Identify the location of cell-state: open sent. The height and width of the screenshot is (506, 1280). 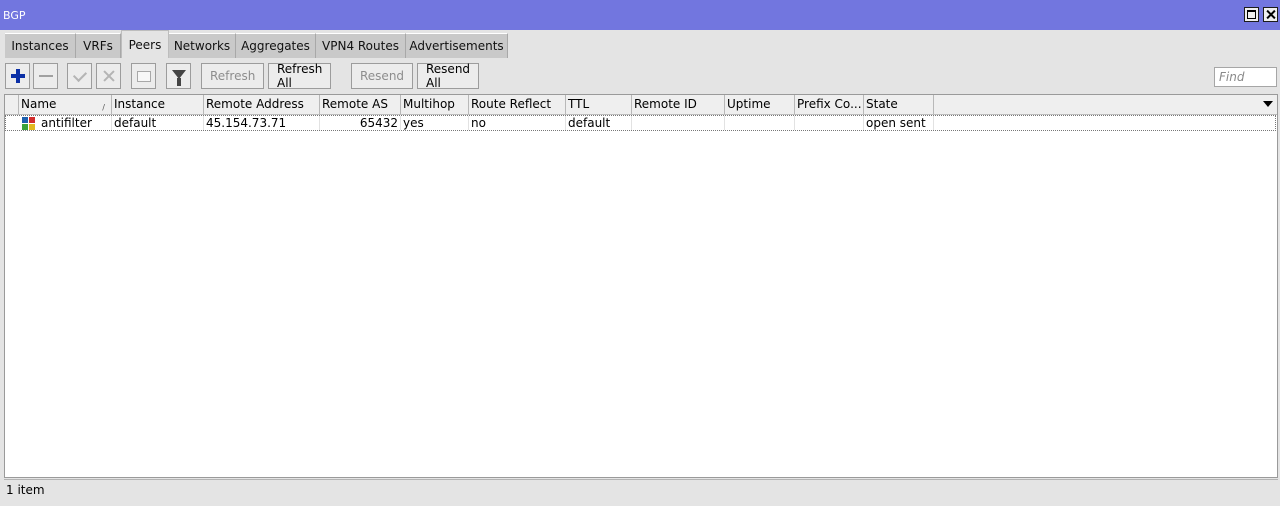
(899, 123).